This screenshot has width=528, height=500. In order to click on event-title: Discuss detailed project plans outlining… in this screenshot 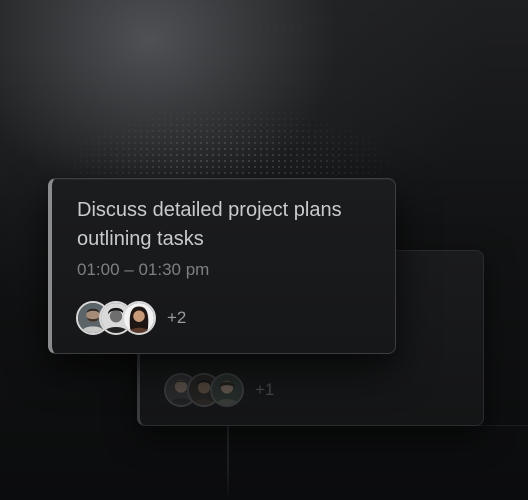, I will do `click(209, 224)`.